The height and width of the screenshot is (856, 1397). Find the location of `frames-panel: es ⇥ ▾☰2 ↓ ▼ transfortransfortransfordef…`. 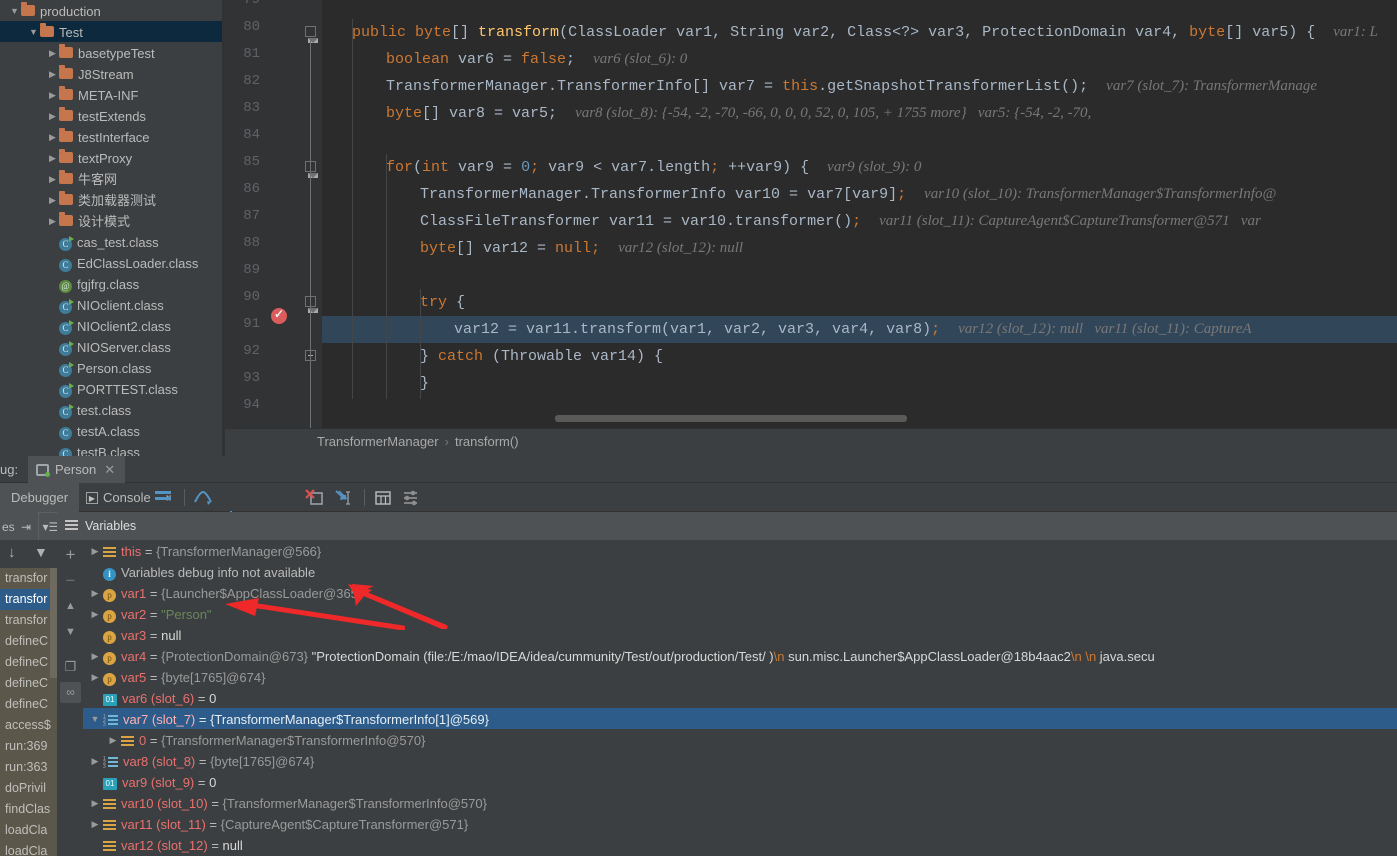

frames-panel: es ⇥ ▾☰2 ↓ ▼ transfortransfortransfordef… is located at coordinates (28, 684).